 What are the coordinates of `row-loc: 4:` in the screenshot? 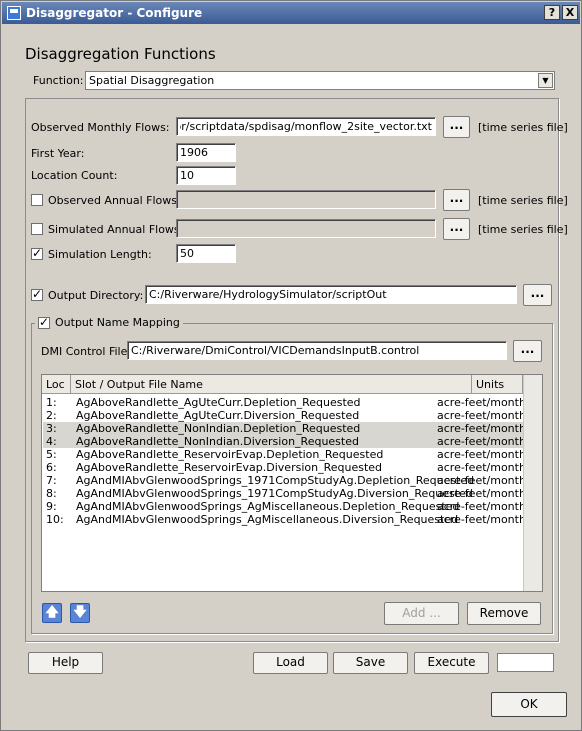 It's located at (51, 441).